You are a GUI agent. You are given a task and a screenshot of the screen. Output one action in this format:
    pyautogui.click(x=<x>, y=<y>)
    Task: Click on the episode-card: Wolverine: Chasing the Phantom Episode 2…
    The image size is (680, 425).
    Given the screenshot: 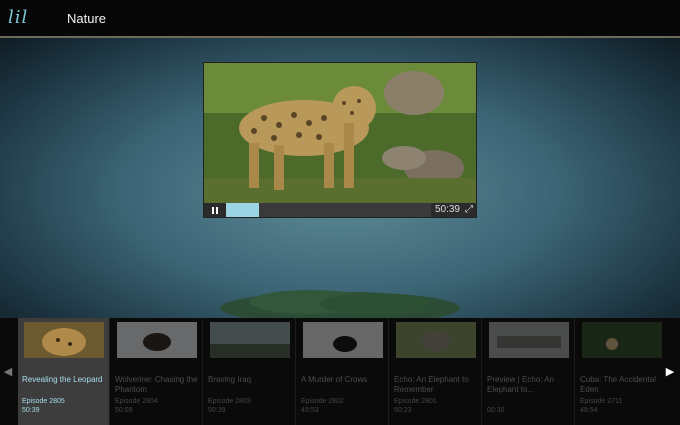 What is the action you would take?
    pyautogui.click(x=157, y=371)
    